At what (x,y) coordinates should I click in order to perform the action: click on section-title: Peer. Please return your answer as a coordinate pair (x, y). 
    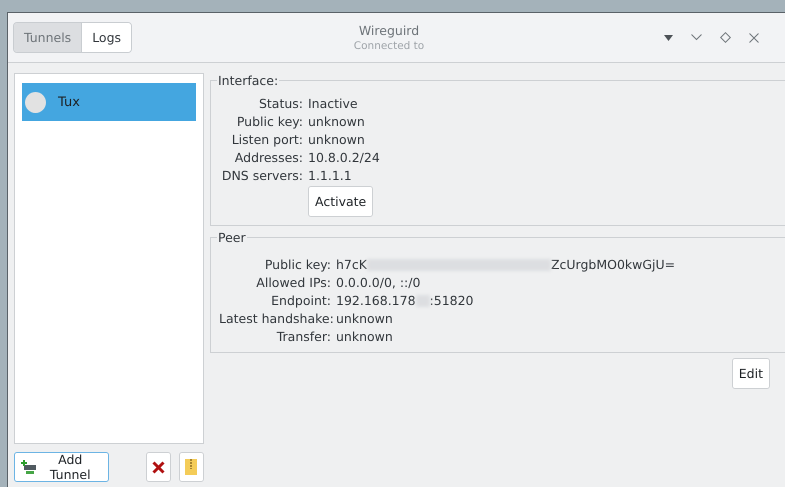
    Looking at the image, I should click on (232, 237).